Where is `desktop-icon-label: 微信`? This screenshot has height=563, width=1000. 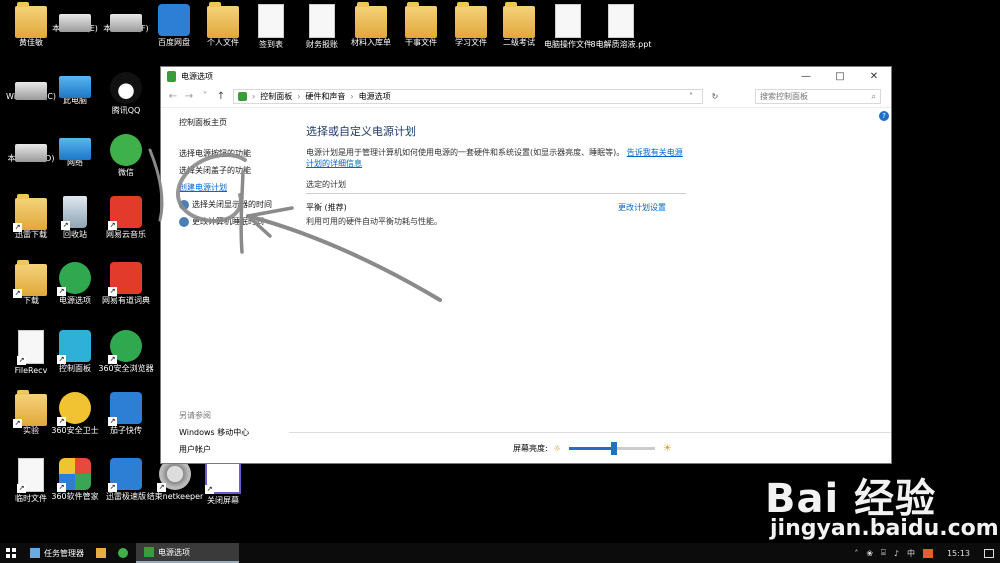 desktop-icon-label: 微信 is located at coordinates (126, 172).